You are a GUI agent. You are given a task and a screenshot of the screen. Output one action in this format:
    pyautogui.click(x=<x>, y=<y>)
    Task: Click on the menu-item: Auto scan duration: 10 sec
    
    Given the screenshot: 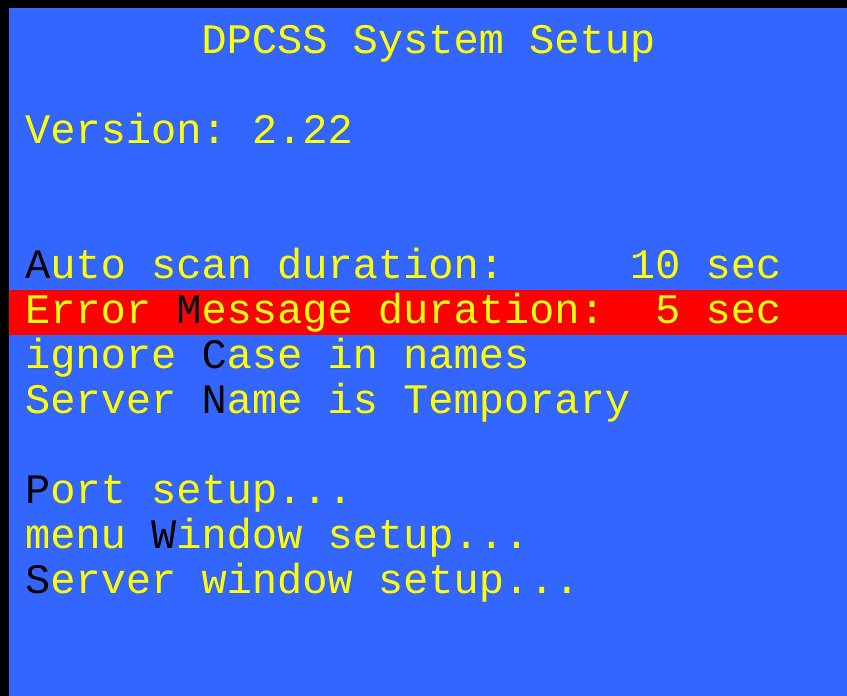 What is the action you would take?
    pyautogui.click(x=403, y=267)
    